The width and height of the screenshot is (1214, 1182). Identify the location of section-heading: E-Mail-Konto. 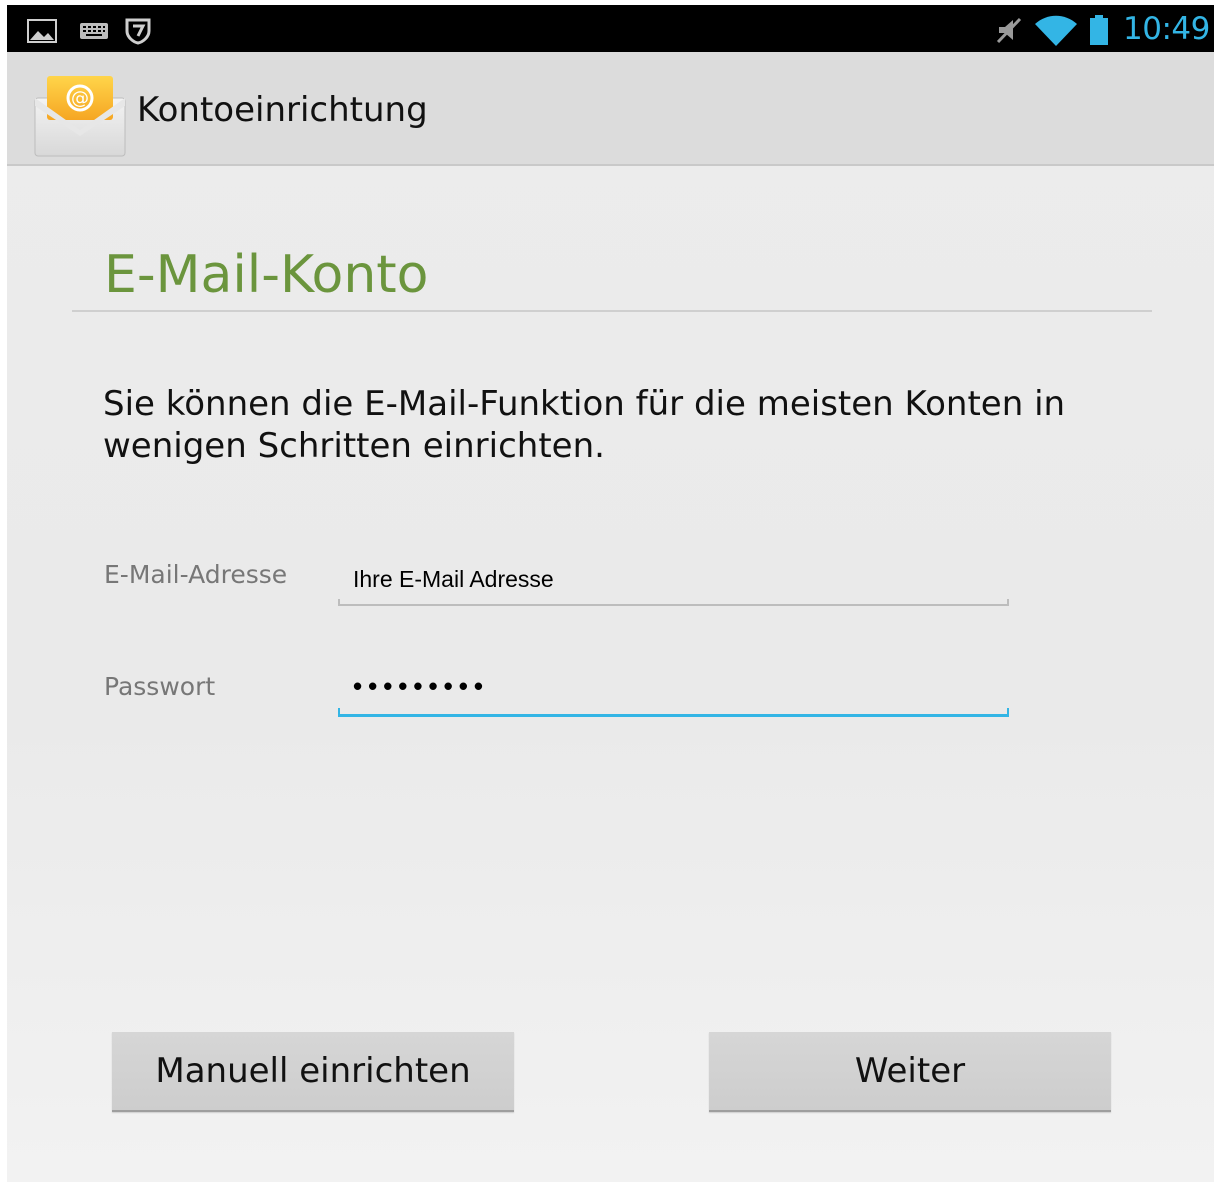
(266, 275).